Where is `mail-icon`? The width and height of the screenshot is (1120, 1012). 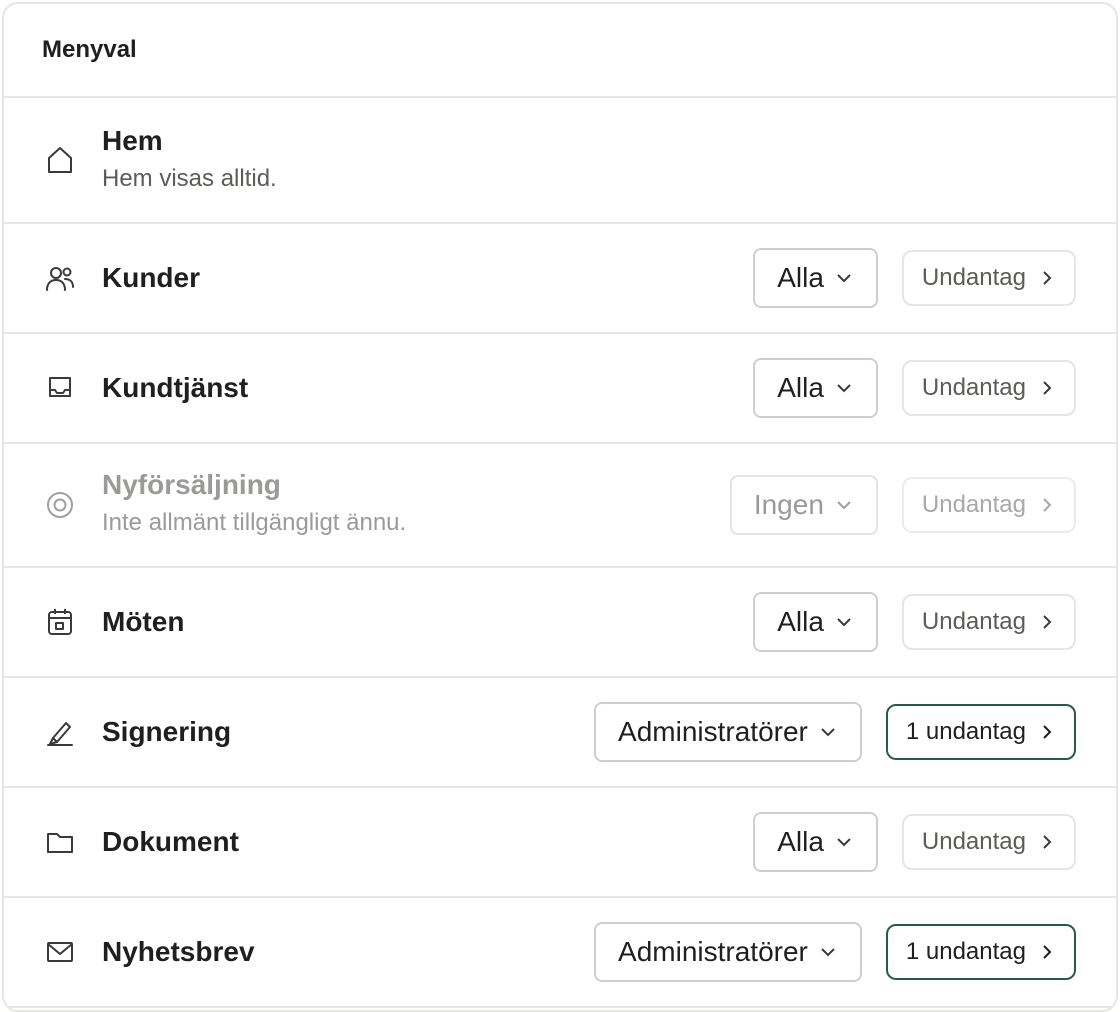 mail-icon is located at coordinates (60, 952).